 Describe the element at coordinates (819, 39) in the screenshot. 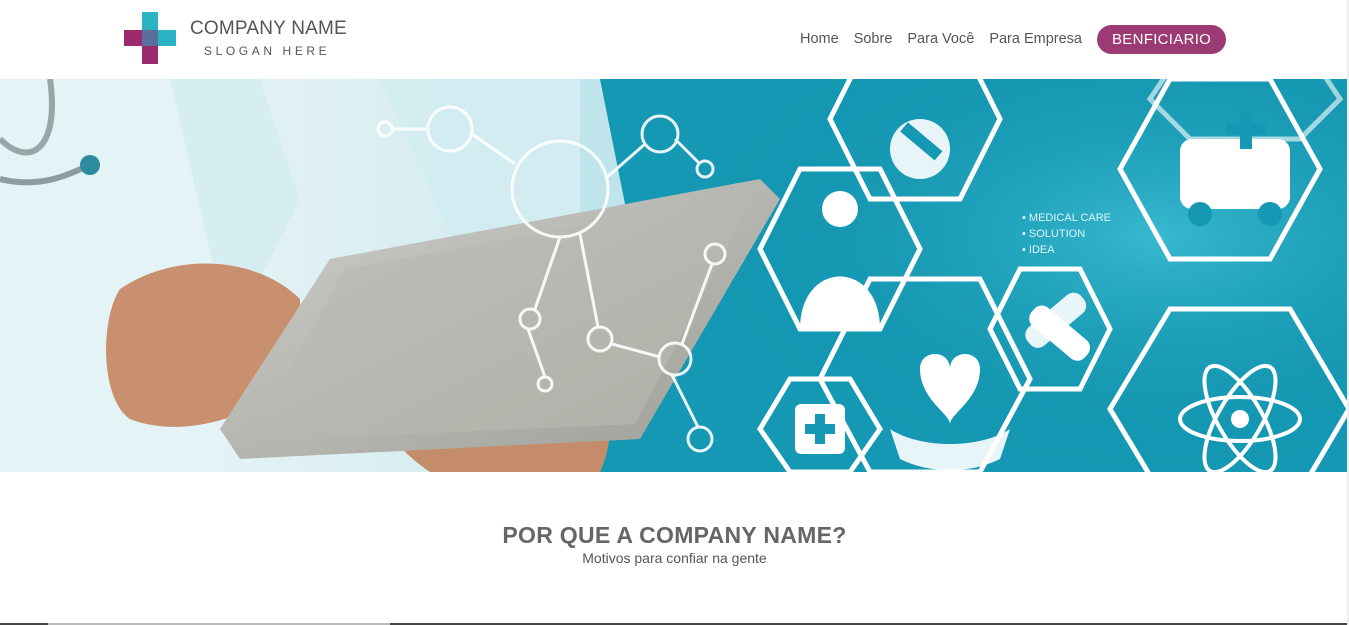

I see `nav-item-home: Home` at that location.